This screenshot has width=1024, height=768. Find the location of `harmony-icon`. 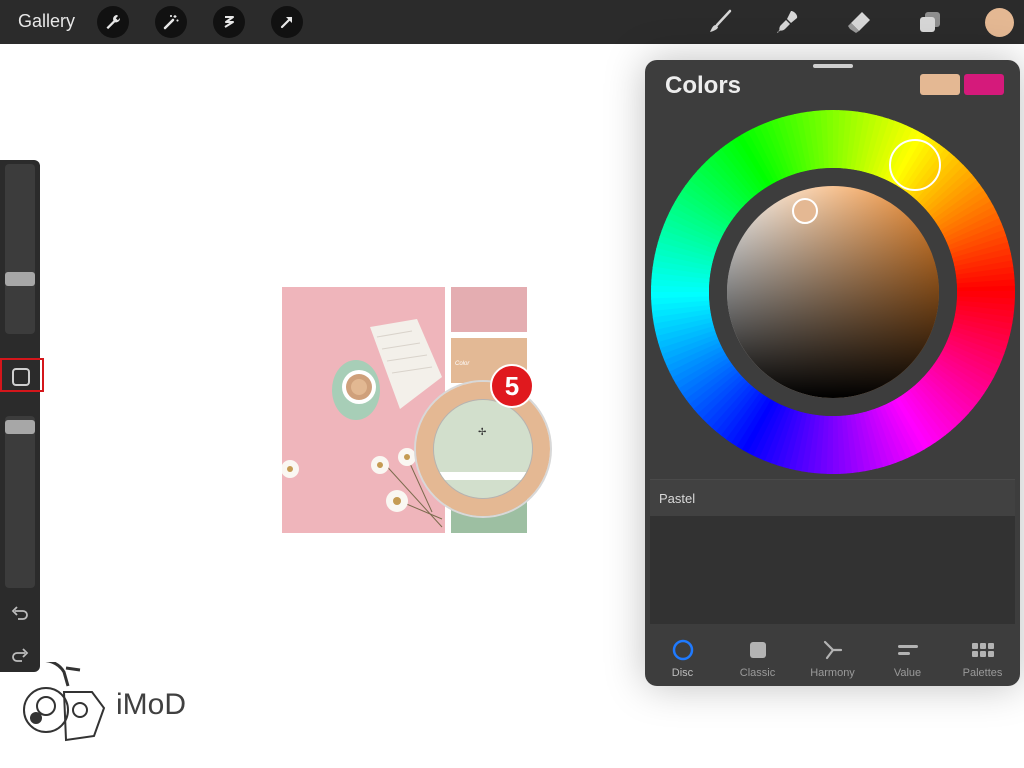

harmony-icon is located at coordinates (833, 650).